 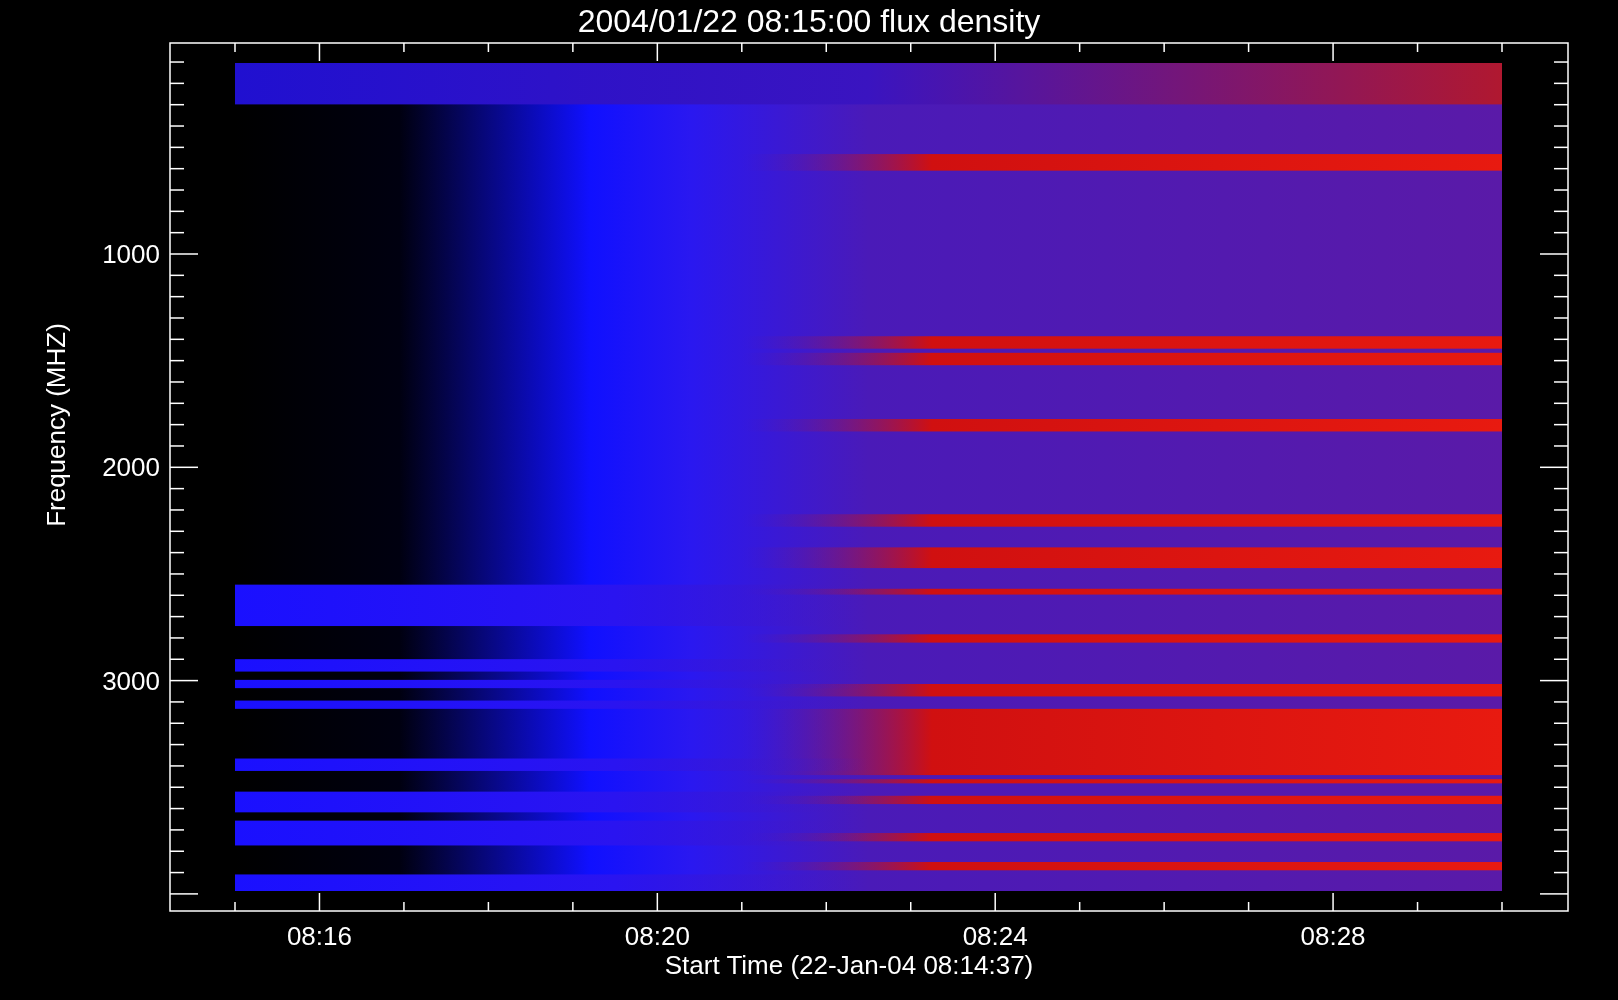 I want to click on y-tick-label: 3000, so click(x=130, y=680).